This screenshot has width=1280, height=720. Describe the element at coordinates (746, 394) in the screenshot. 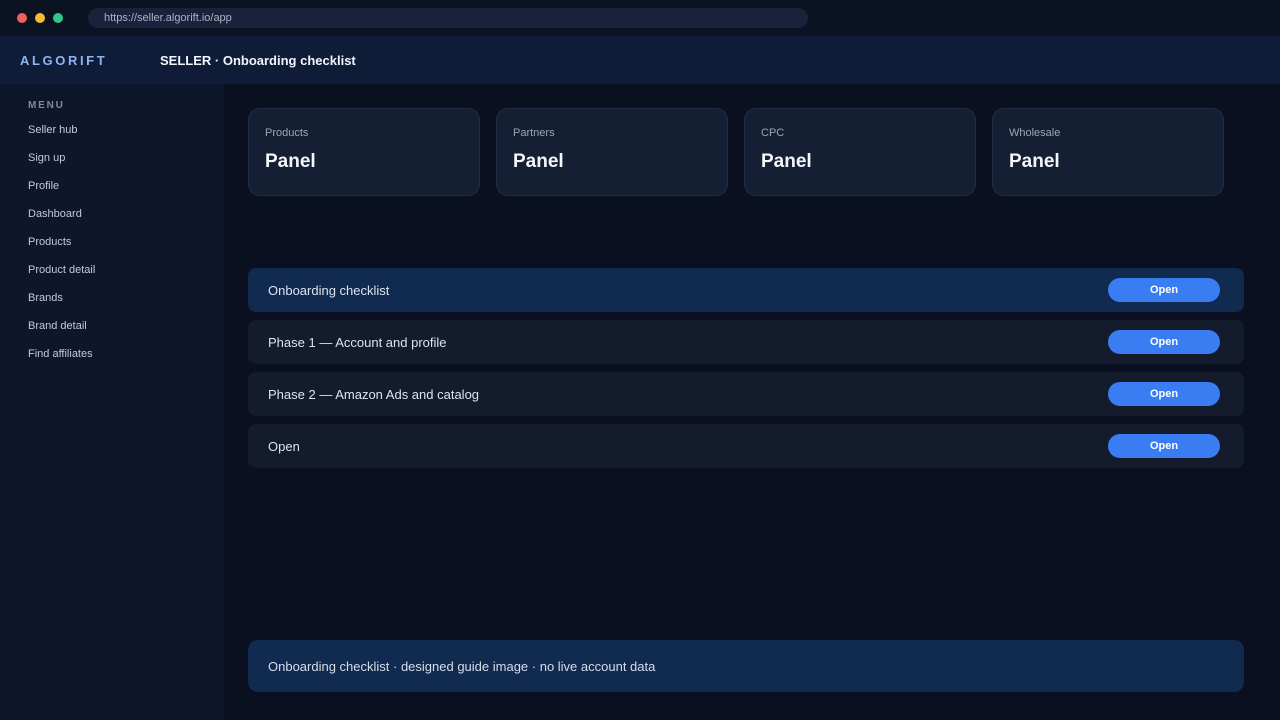

I see `checklist-row-phase-2: Phase 2 — Amazon Ads and catalog Open` at that location.